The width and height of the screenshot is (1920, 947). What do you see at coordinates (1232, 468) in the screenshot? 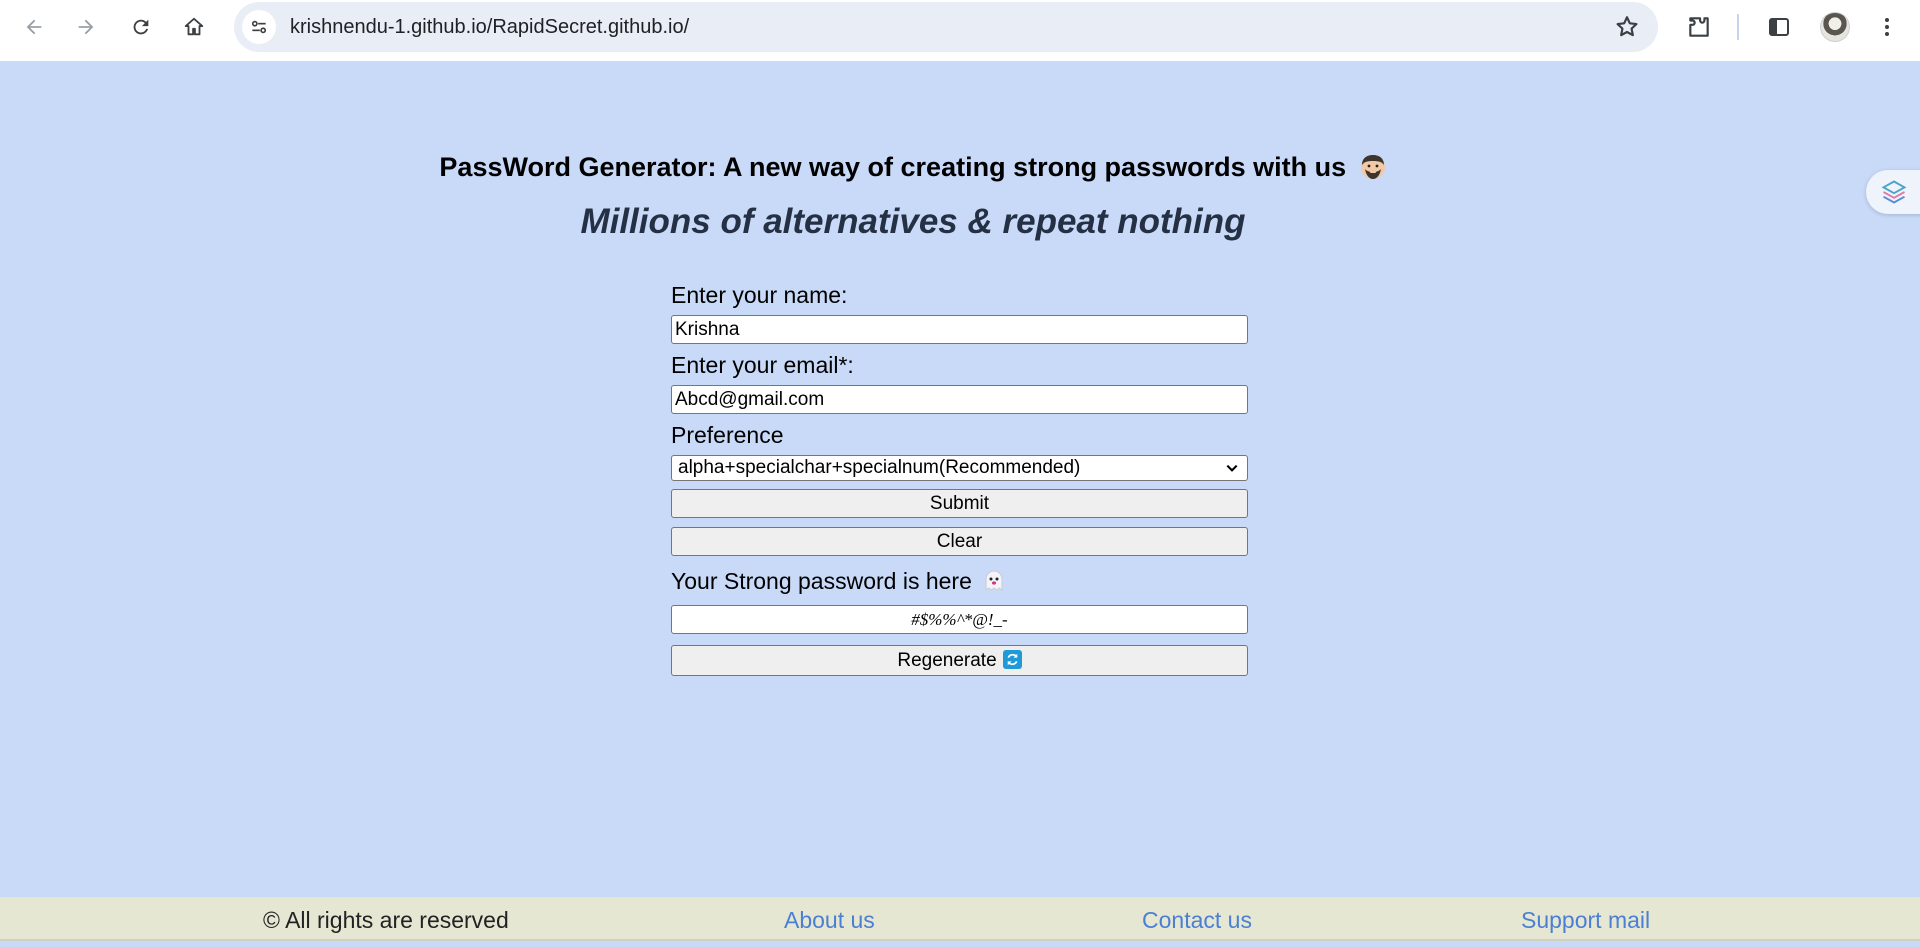
I see `chevron-down-icon` at bounding box center [1232, 468].